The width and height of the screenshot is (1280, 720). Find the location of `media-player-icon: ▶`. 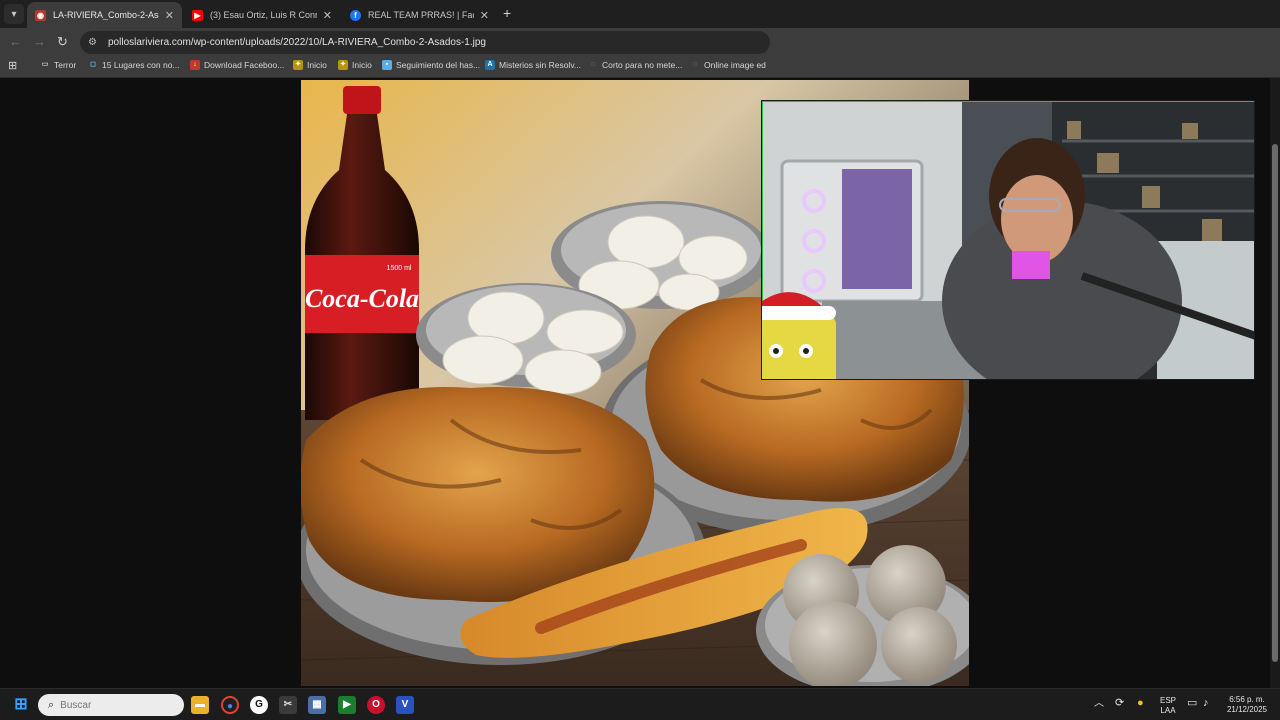

media-player-icon: ▶ is located at coordinates (347, 705).